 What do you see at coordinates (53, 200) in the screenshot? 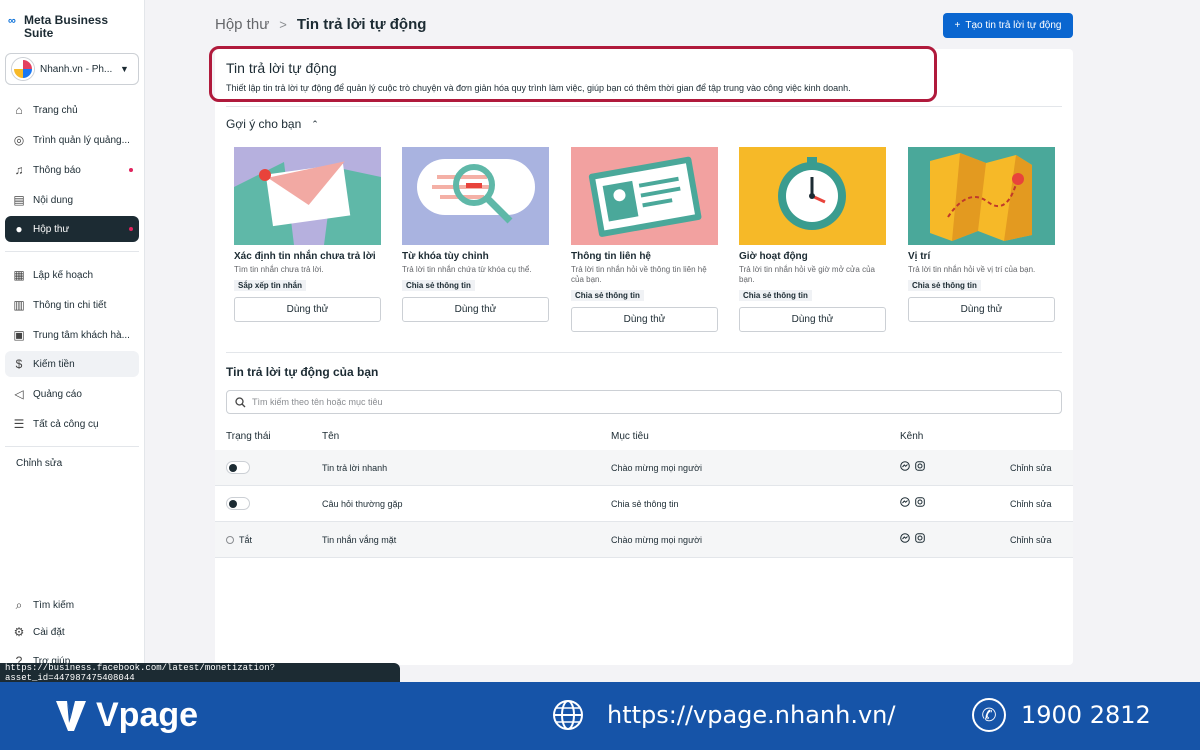
I see `sidebar-item-label: Nội dung` at bounding box center [53, 200].